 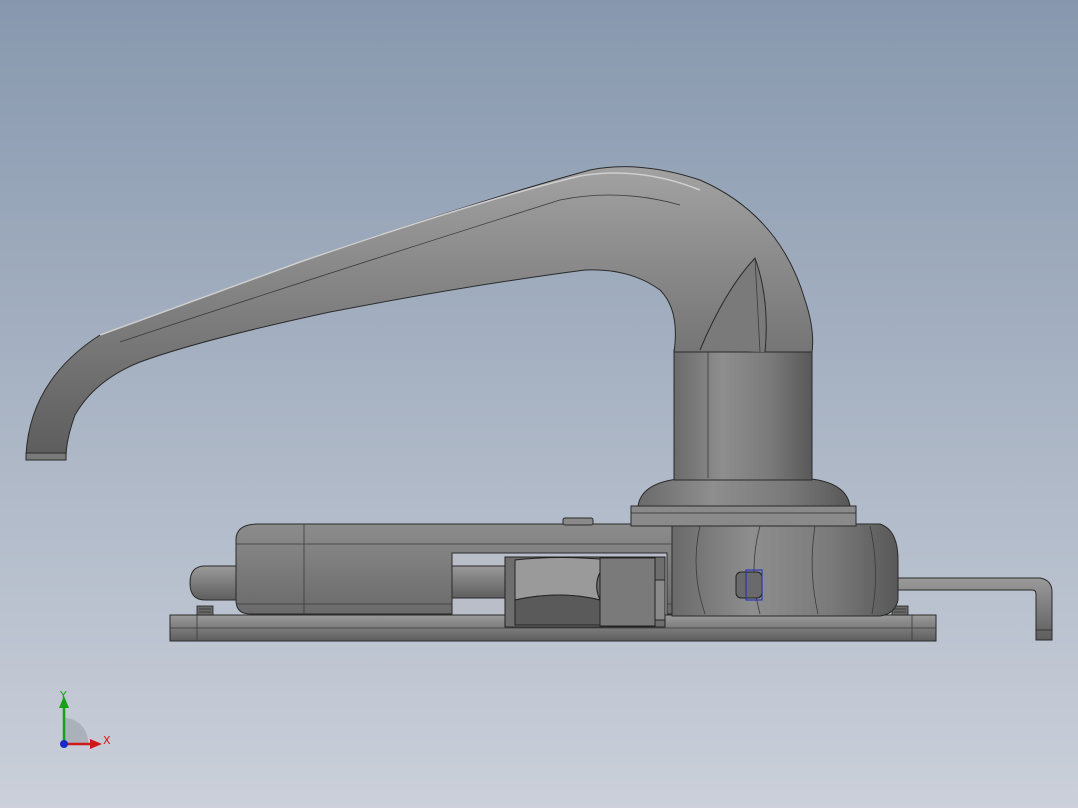 I want to click on triad-x-label: X, so click(x=107, y=740).